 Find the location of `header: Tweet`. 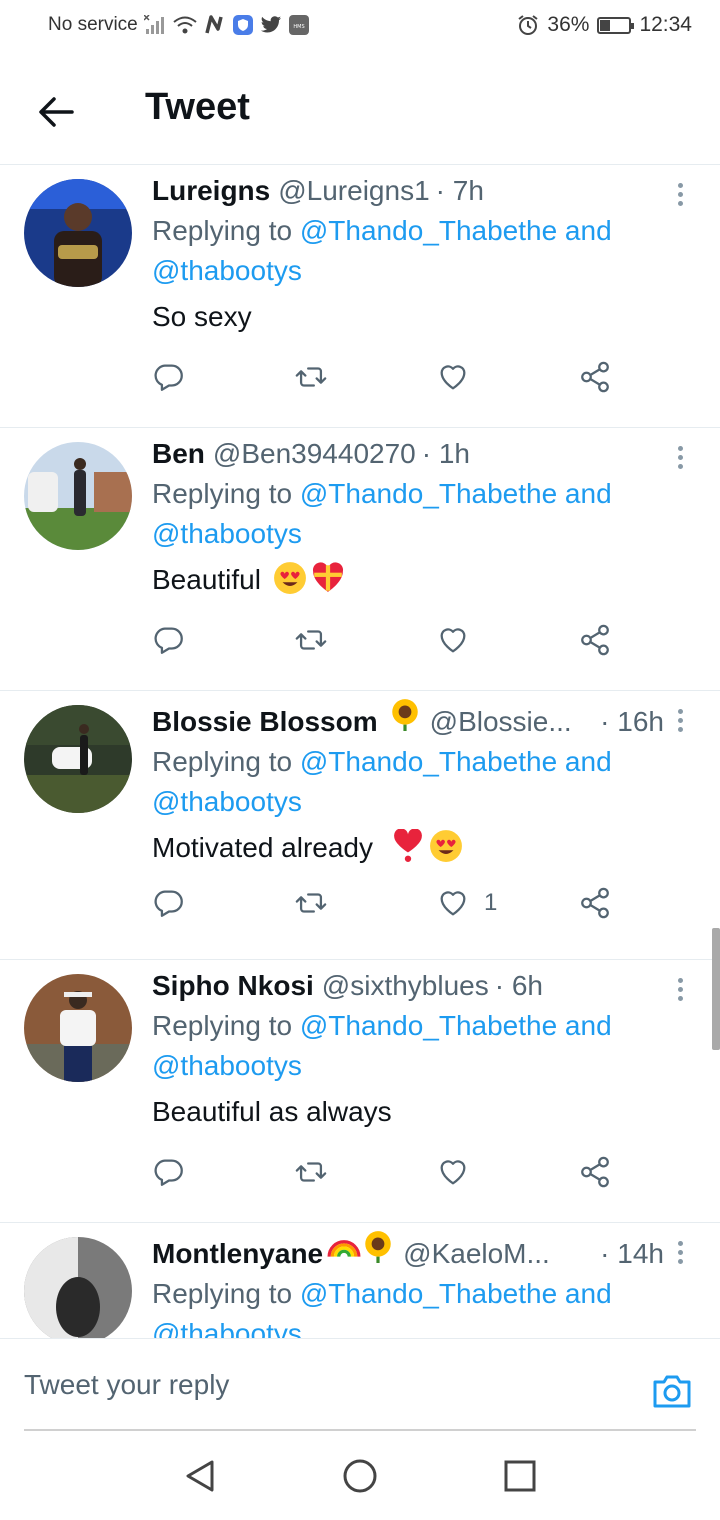

header: Tweet is located at coordinates (360, 110).